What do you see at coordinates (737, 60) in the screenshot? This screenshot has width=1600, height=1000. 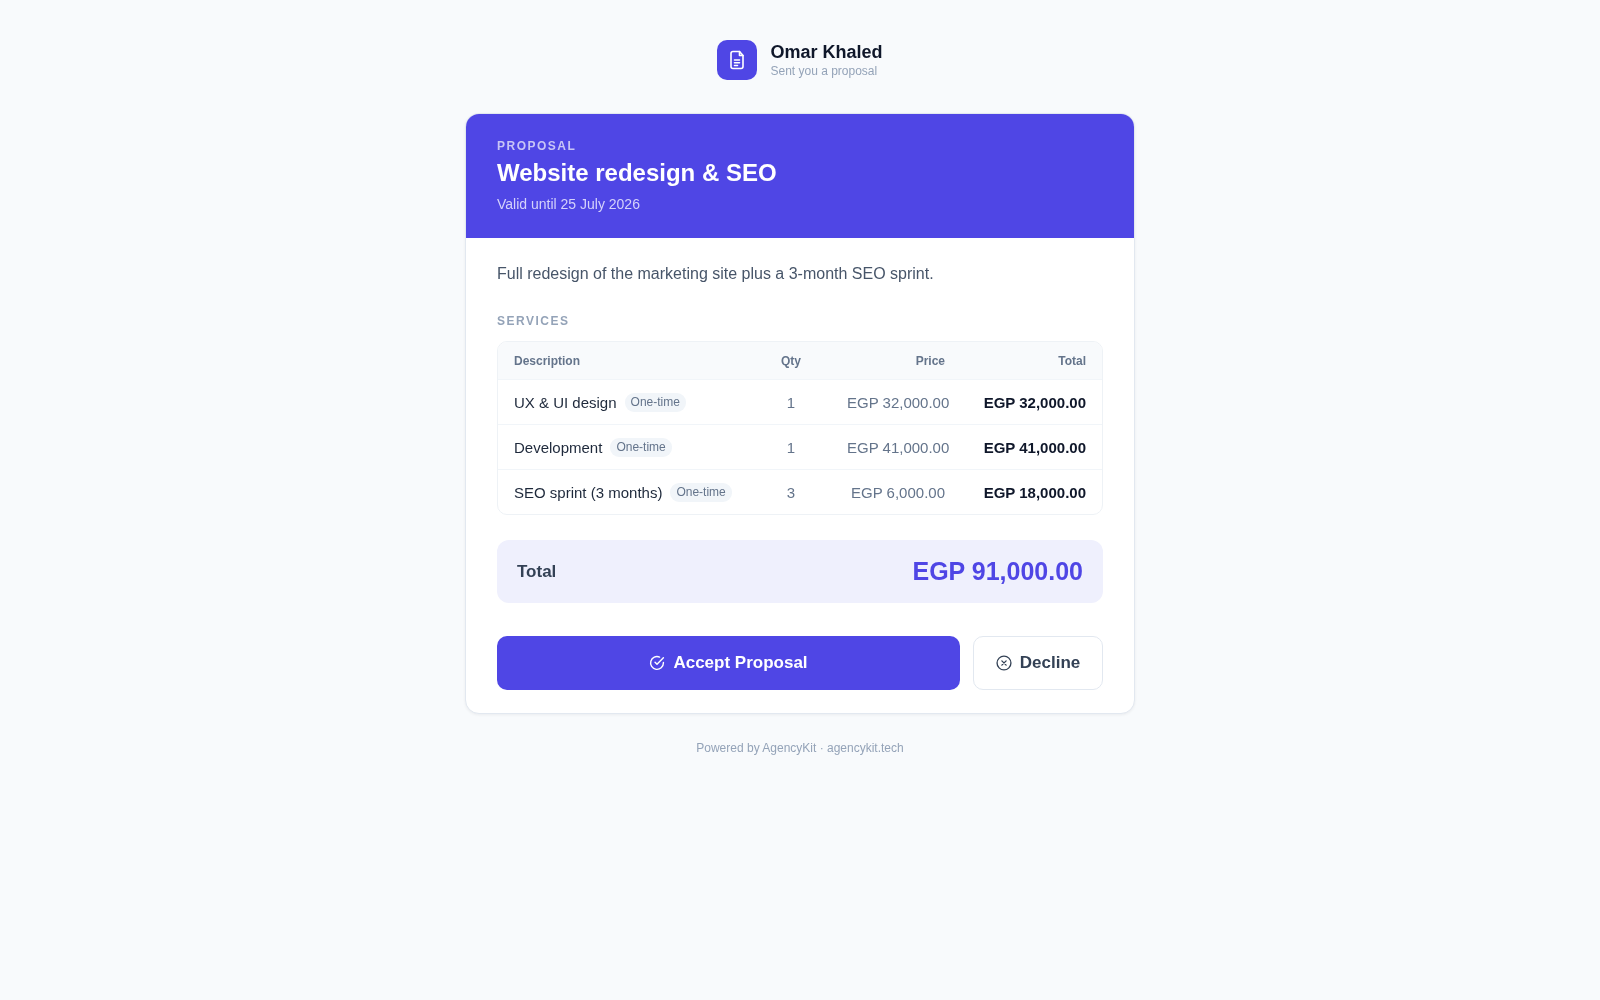 I see `document-icon` at bounding box center [737, 60].